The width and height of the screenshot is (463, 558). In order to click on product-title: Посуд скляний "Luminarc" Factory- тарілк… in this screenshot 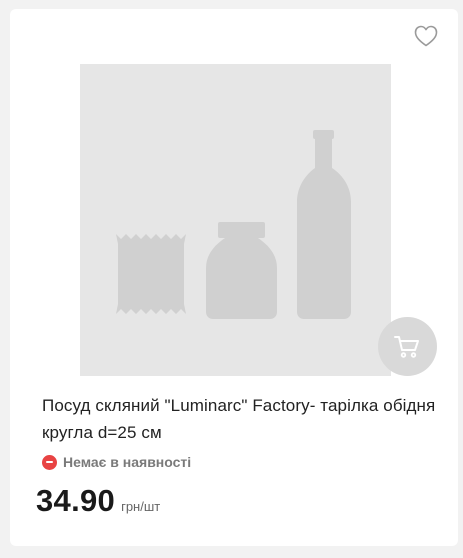, I will do `click(242, 419)`.